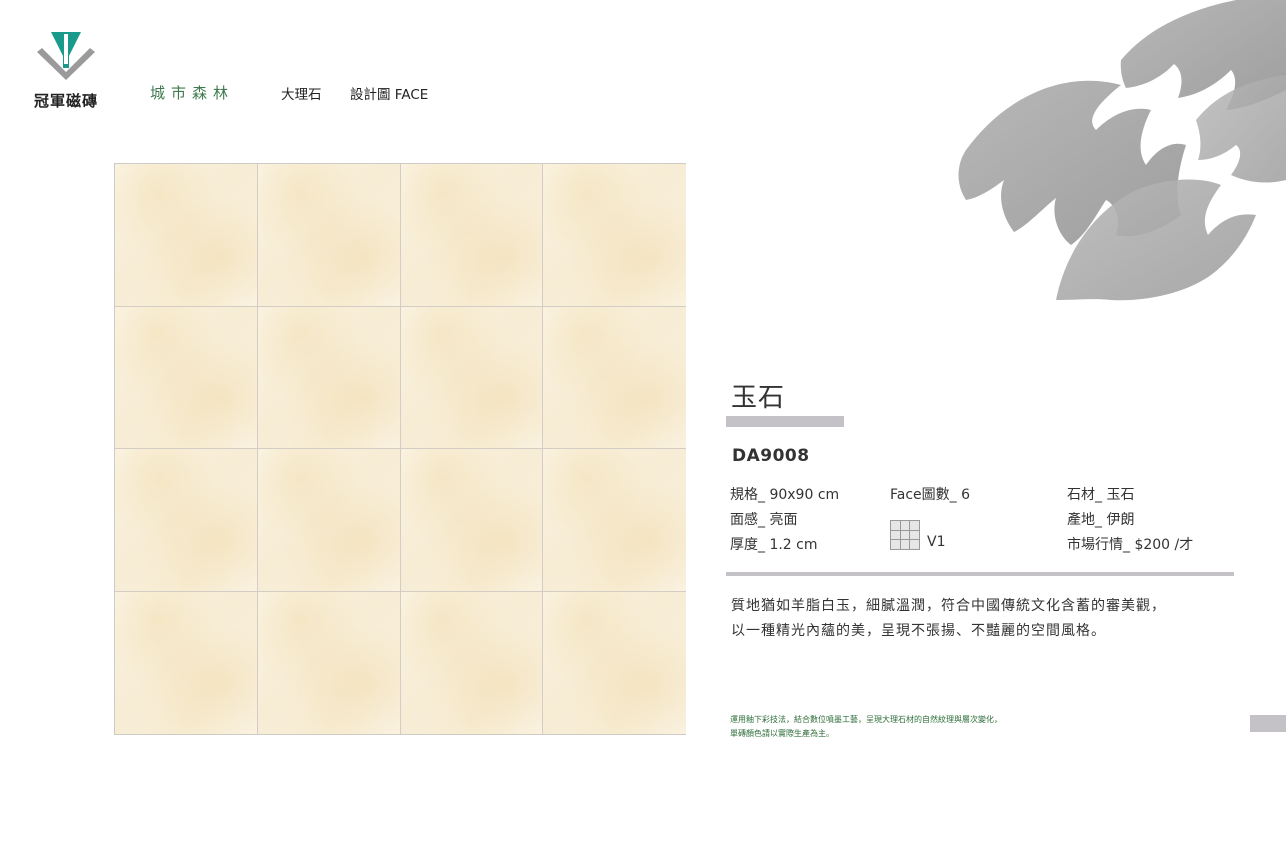  Describe the element at coordinates (66, 56) in the screenshot. I see `trophy-logo-icon` at that location.